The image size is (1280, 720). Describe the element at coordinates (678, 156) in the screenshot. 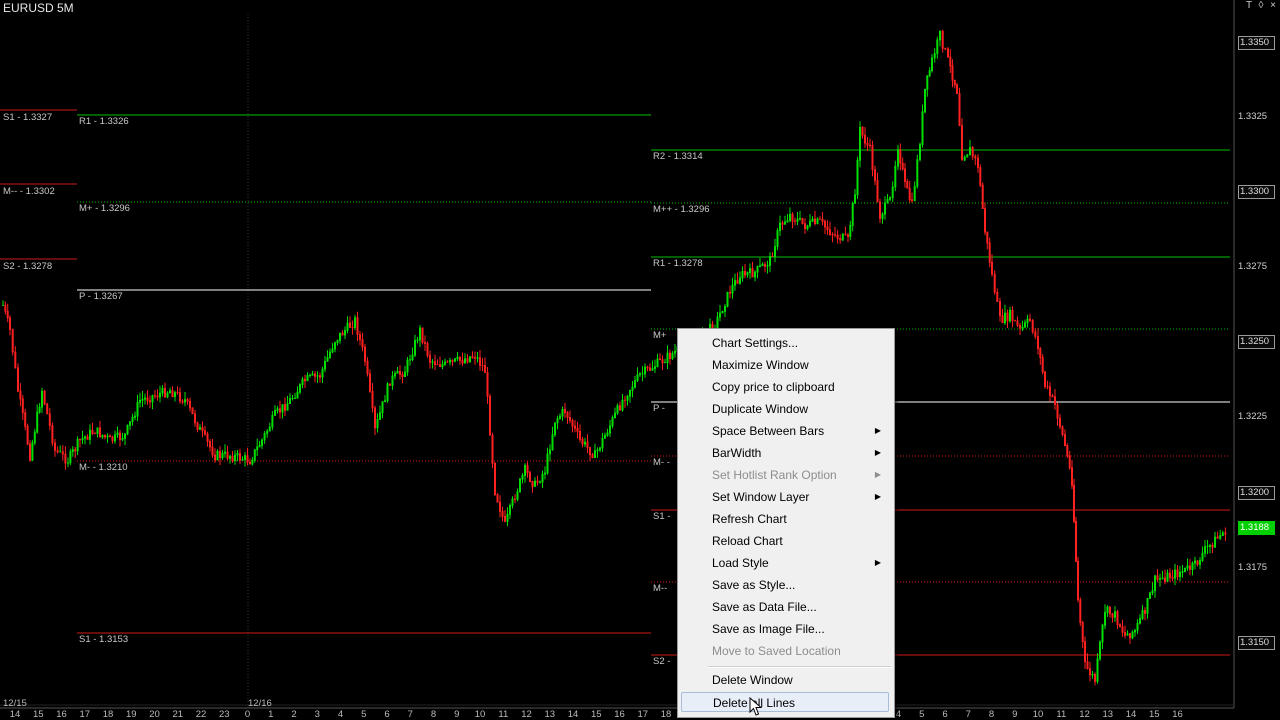

I see `level-label-r2-day2: R2 - 1.3314` at that location.